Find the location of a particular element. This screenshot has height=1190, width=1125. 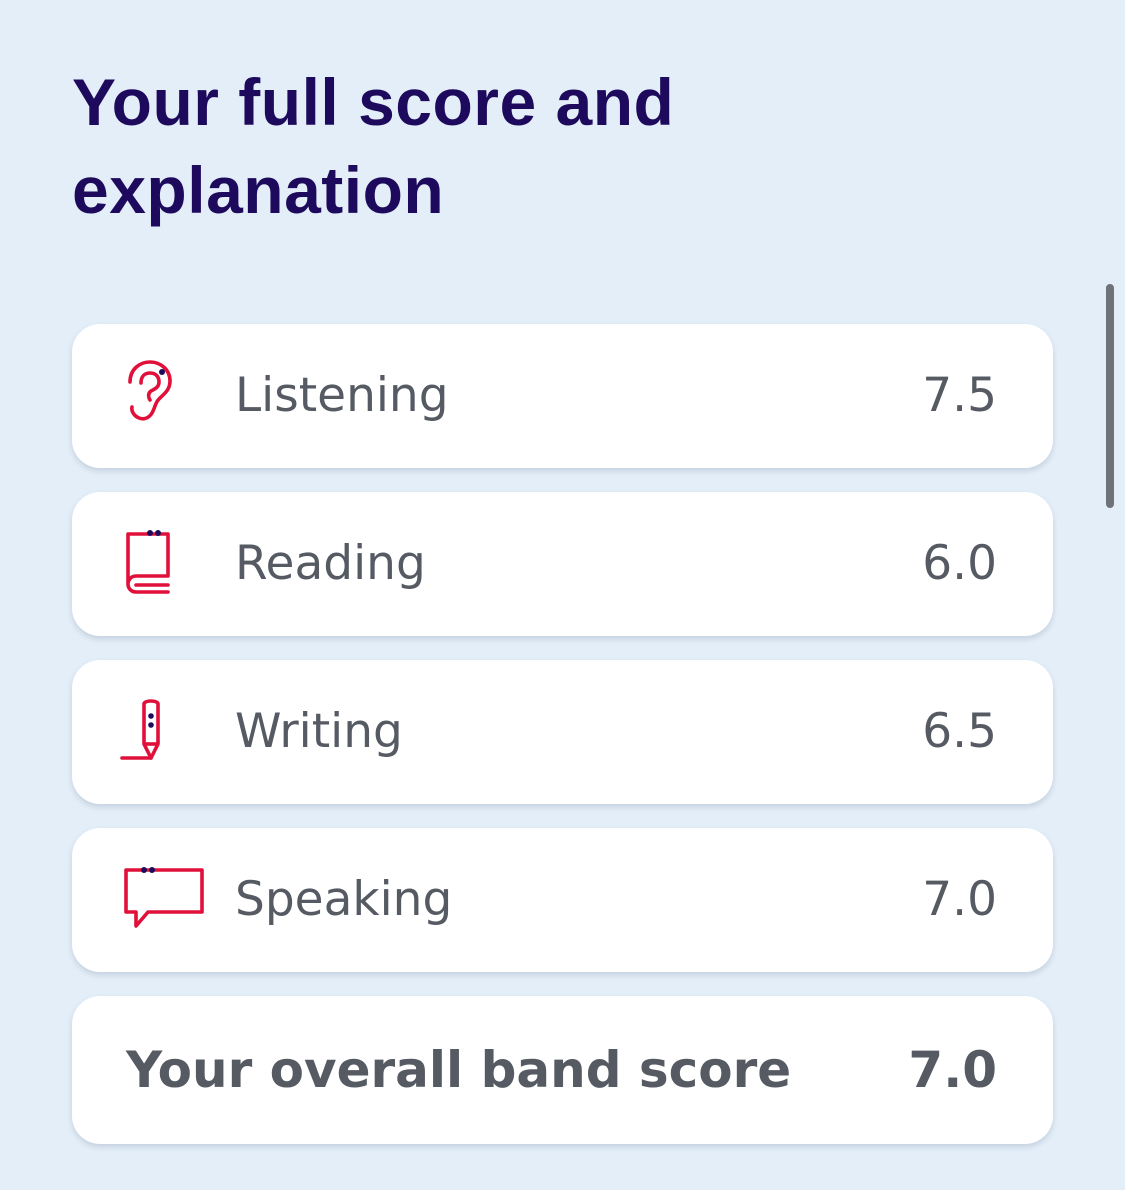

score-card-listening: Listening 7.5 is located at coordinates (562, 396).